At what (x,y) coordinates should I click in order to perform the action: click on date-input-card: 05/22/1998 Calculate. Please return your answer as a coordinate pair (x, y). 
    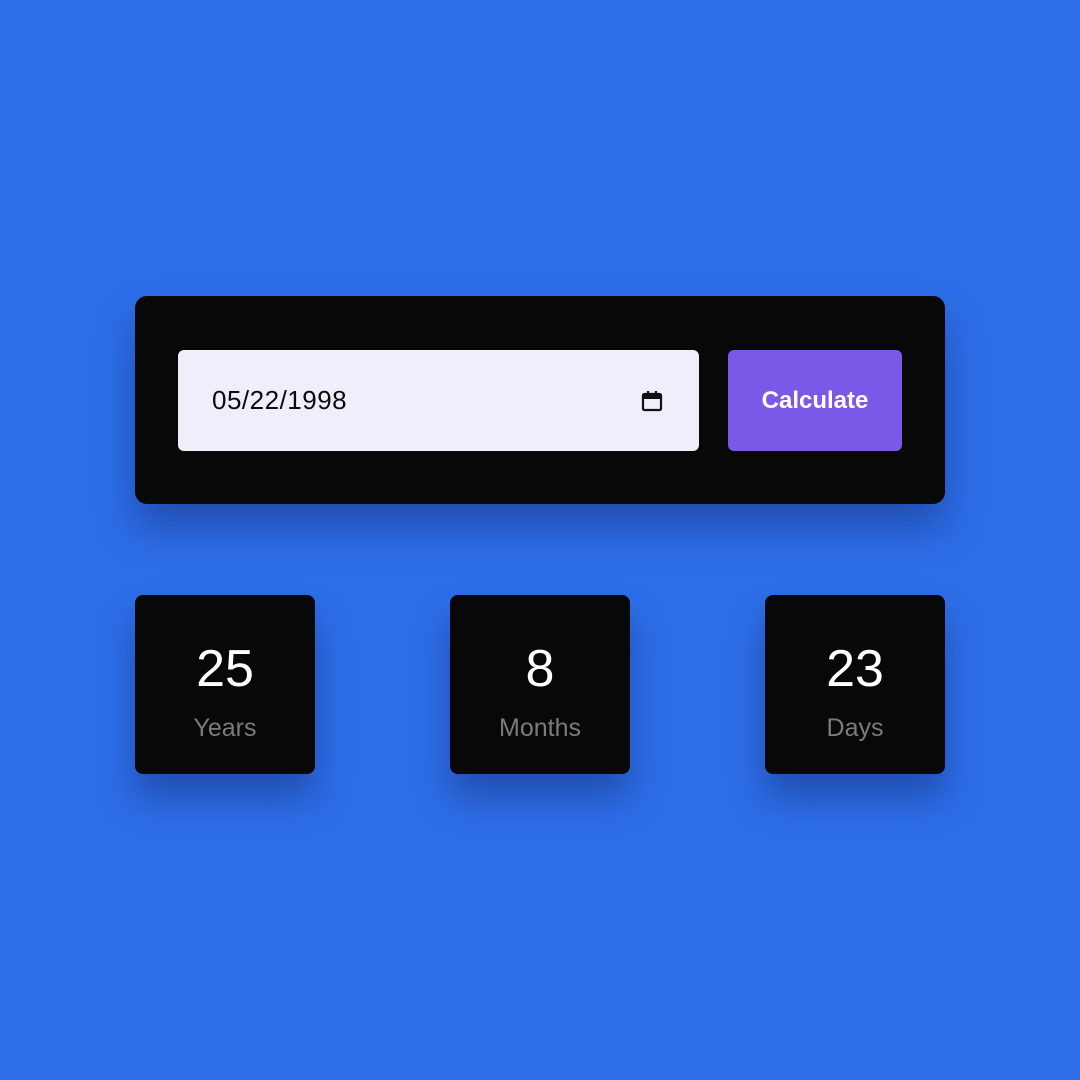
    Looking at the image, I should click on (540, 400).